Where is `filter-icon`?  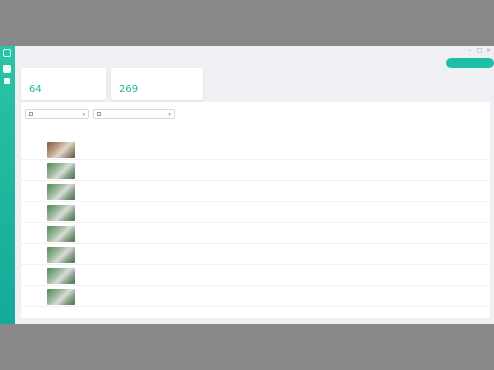
filter-icon is located at coordinates (31, 113).